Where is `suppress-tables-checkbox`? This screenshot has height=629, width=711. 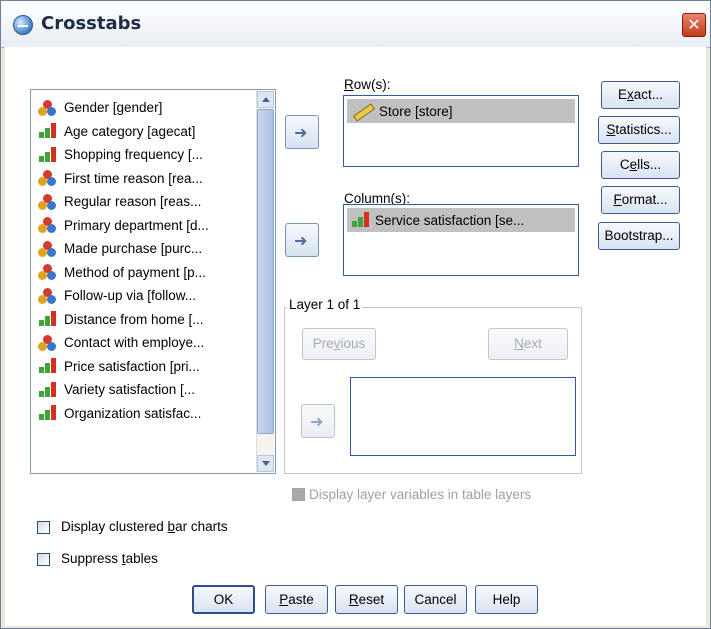 suppress-tables-checkbox is located at coordinates (43, 559).